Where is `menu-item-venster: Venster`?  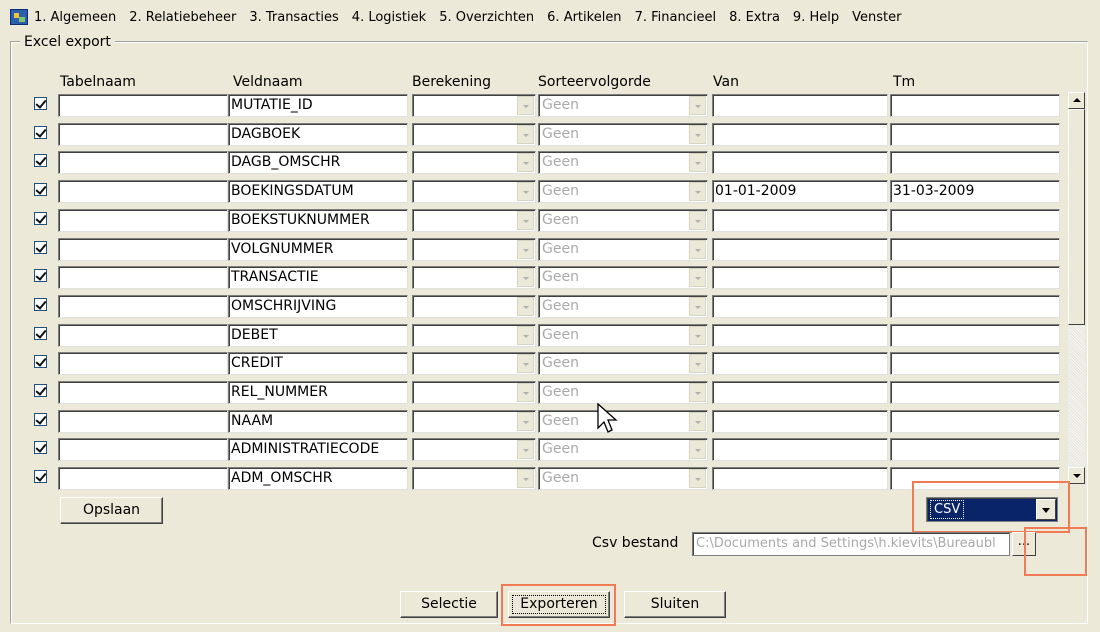
menu-item-venster: Venster is located at coordinates (876, 17).